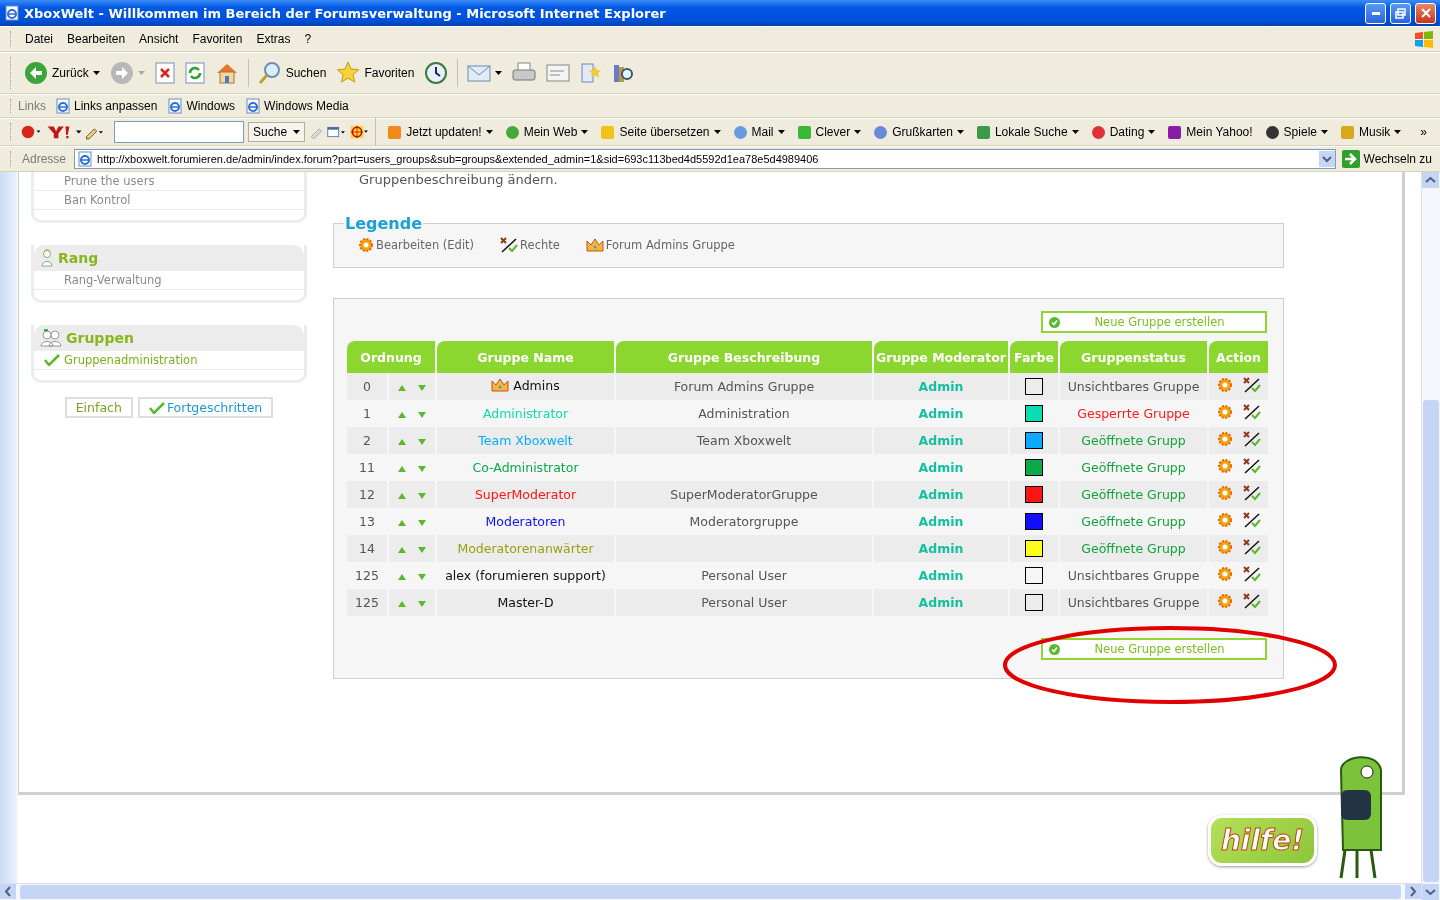  What do you see at coordinates (440, 132) in the screenshot?
I see `toolbar-item: Jetzt updaten!` at bounding box center [440, 132].